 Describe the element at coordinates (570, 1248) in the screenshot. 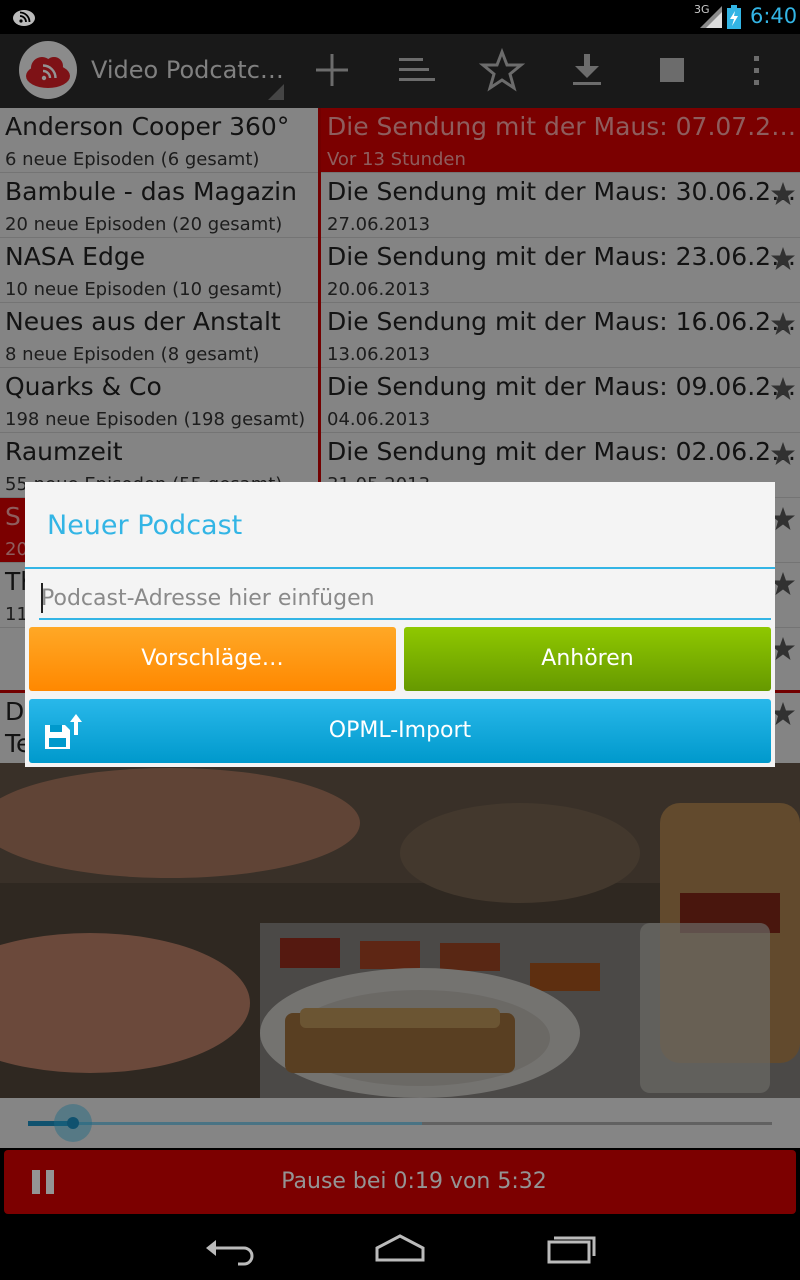

I see `recents-icon` at that location.